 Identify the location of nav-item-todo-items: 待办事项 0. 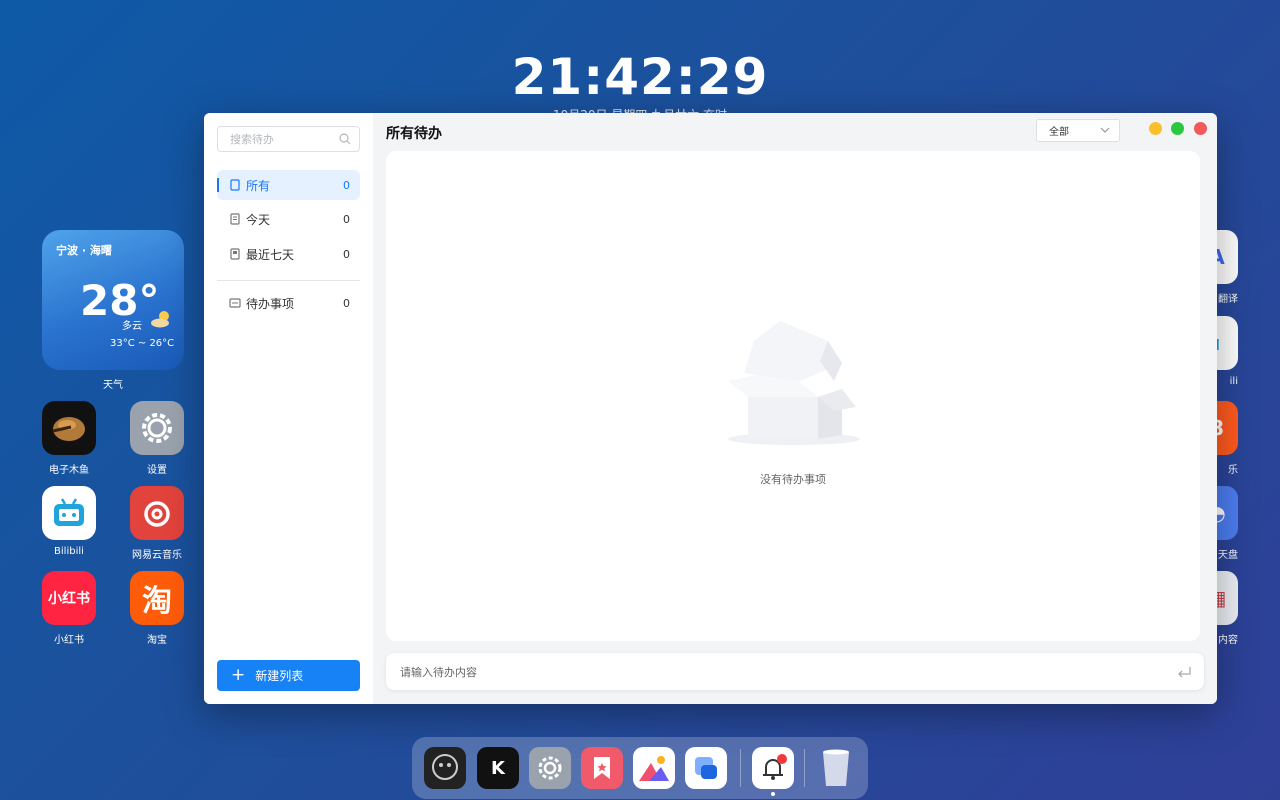
(288, 303).